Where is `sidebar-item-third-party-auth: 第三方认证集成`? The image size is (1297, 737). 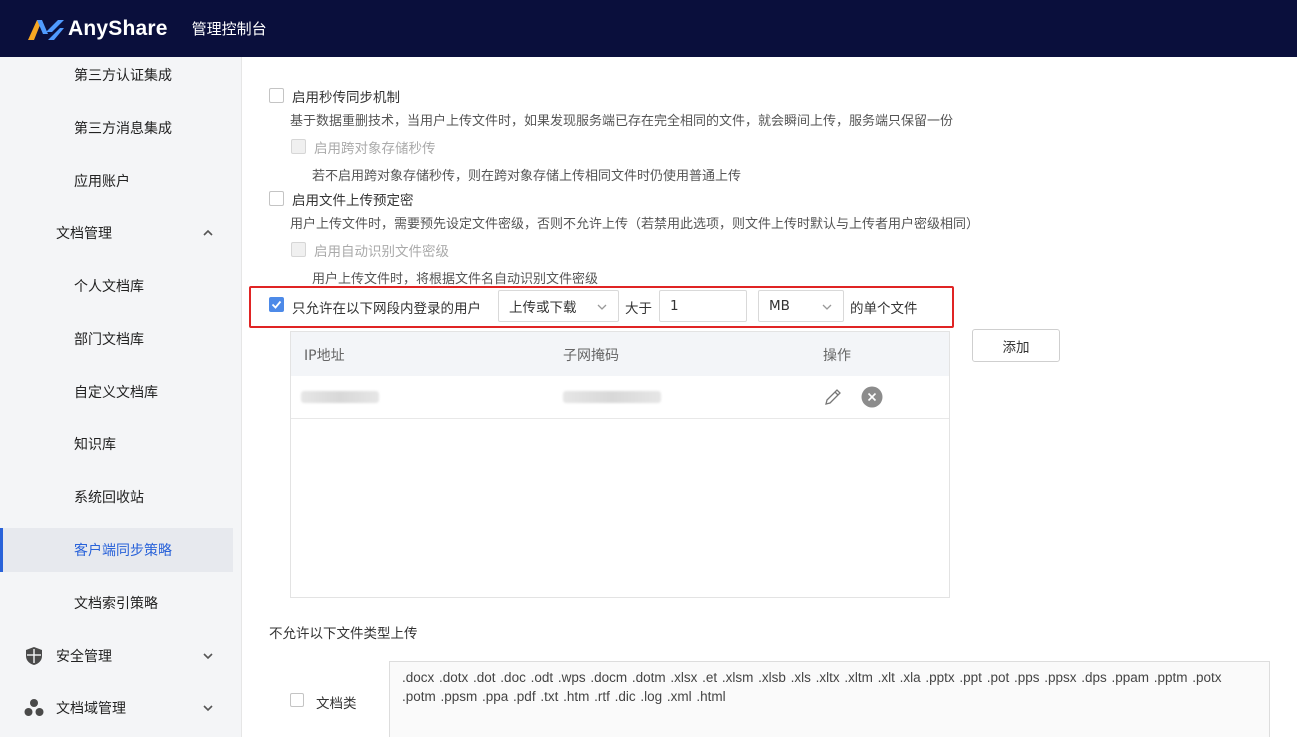
sidebar-item-third-party-auth: 第三方认证集成 is located at coordinates (116, 77).